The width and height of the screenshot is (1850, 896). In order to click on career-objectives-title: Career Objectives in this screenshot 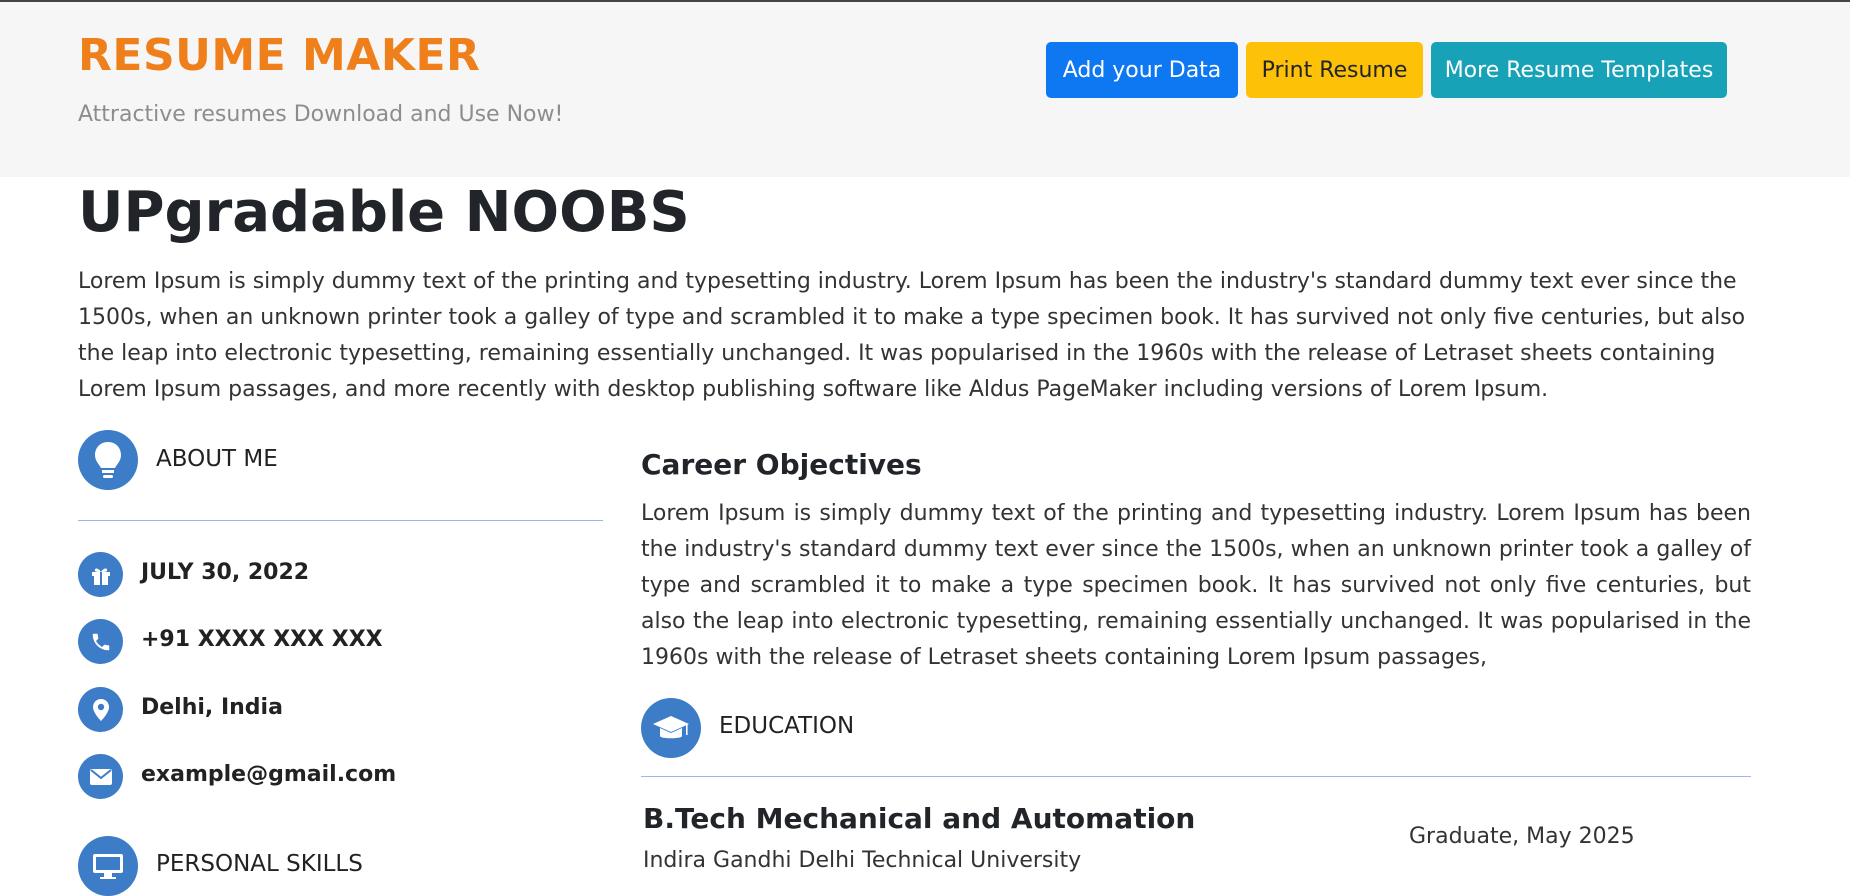, I will do `click(781, 464)`.